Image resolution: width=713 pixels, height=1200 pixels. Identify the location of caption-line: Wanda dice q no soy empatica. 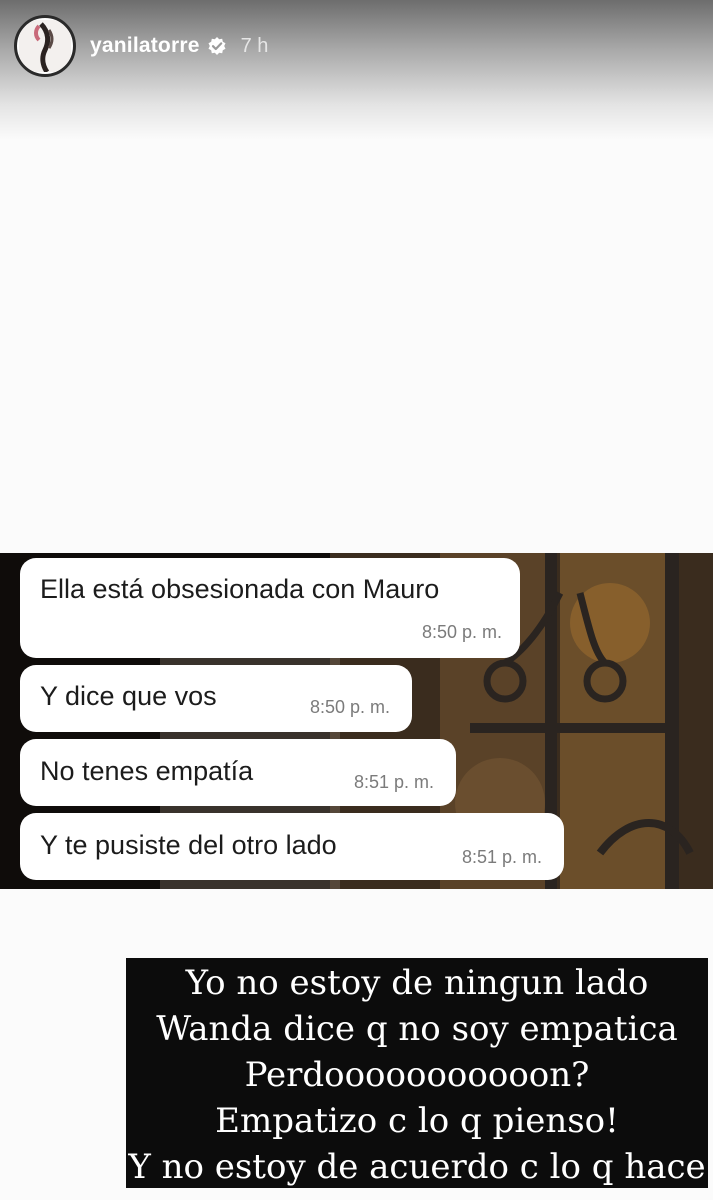
(417, 1029).